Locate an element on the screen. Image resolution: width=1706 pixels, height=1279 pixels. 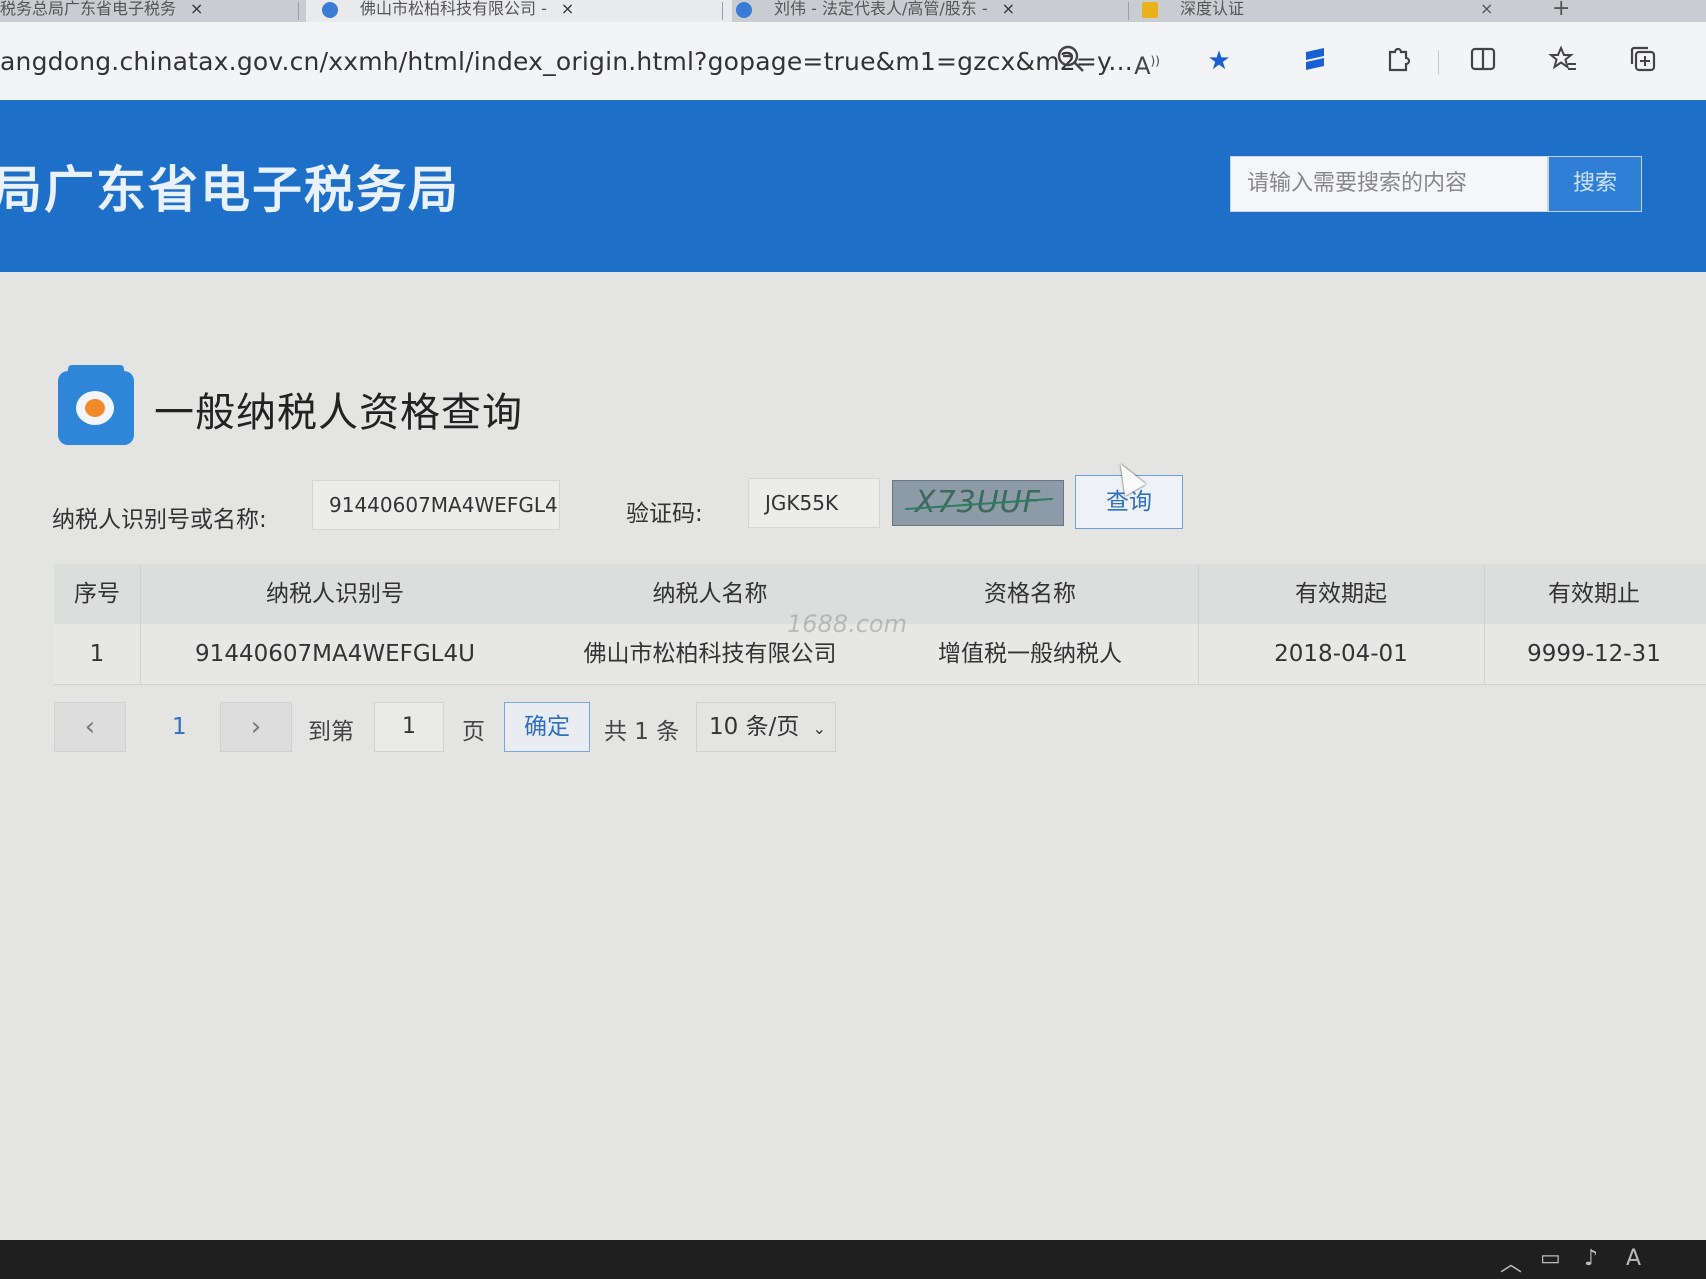
site-header: 局广东省电子税务局 请输入需要搜索的内容 搜索 is located at coordinates (853, 186).